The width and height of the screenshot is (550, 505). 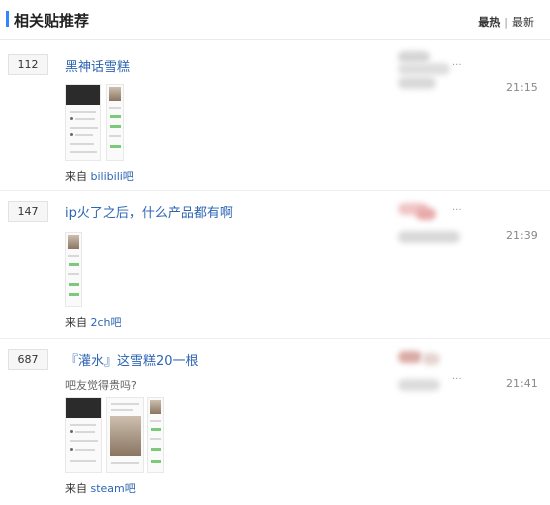 What do you see at coordinates (275, 20) in the screenshot?
I see `section-header: 相关贴推荐 最热 | 最新` at bounding box center [275, 20].